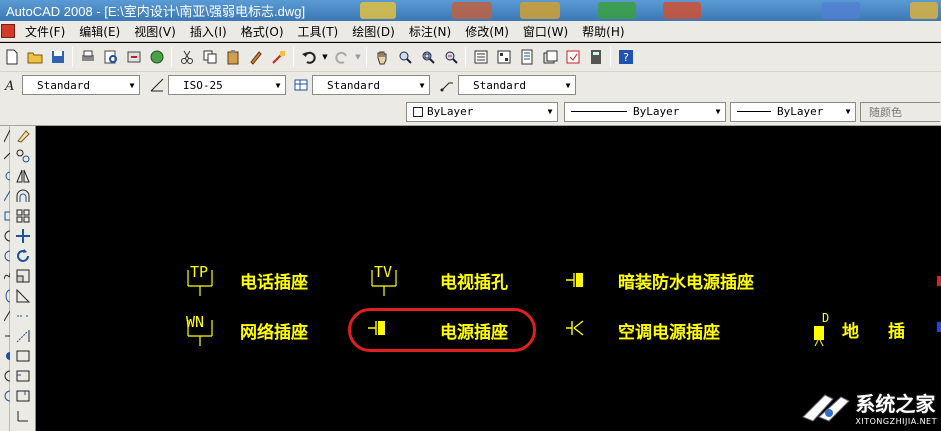 Image resolution: width=941 pixels, height=431 pixels. I want to click on insert-block-tool-partial, so click(5, 316).